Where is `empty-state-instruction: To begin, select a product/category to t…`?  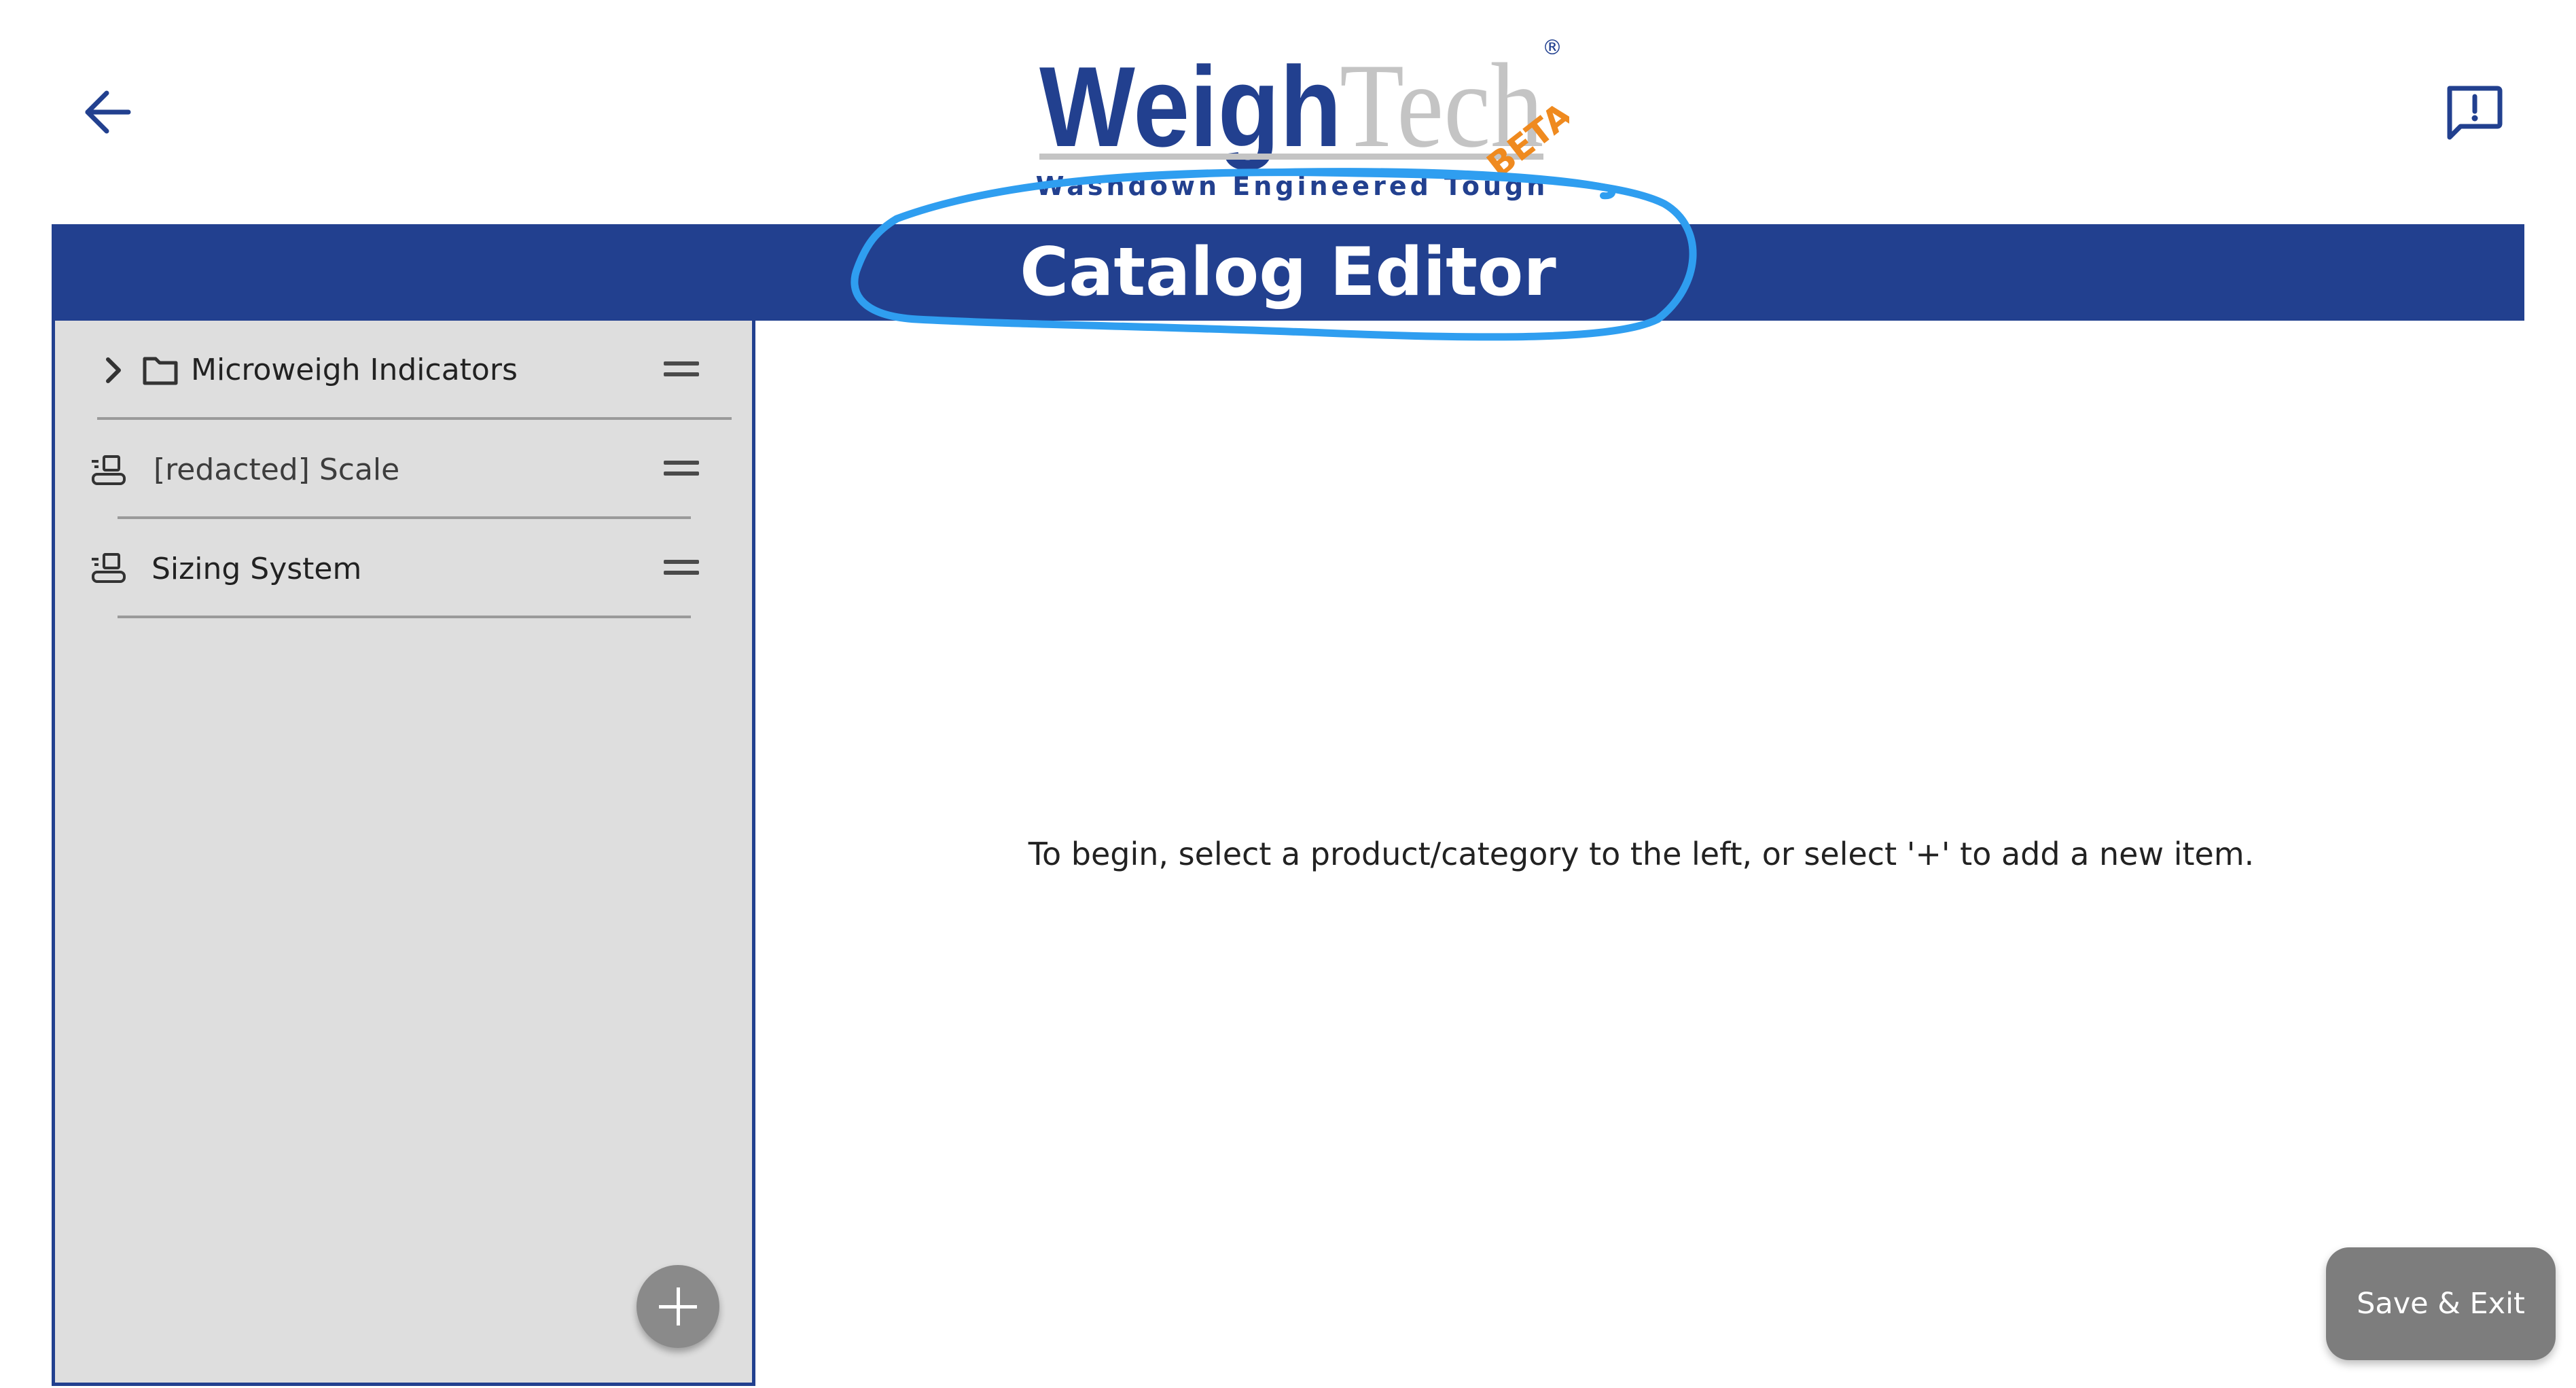
empty-state-instruction: To begin, select a product/category to t… is located at coordinates (1642, 854).